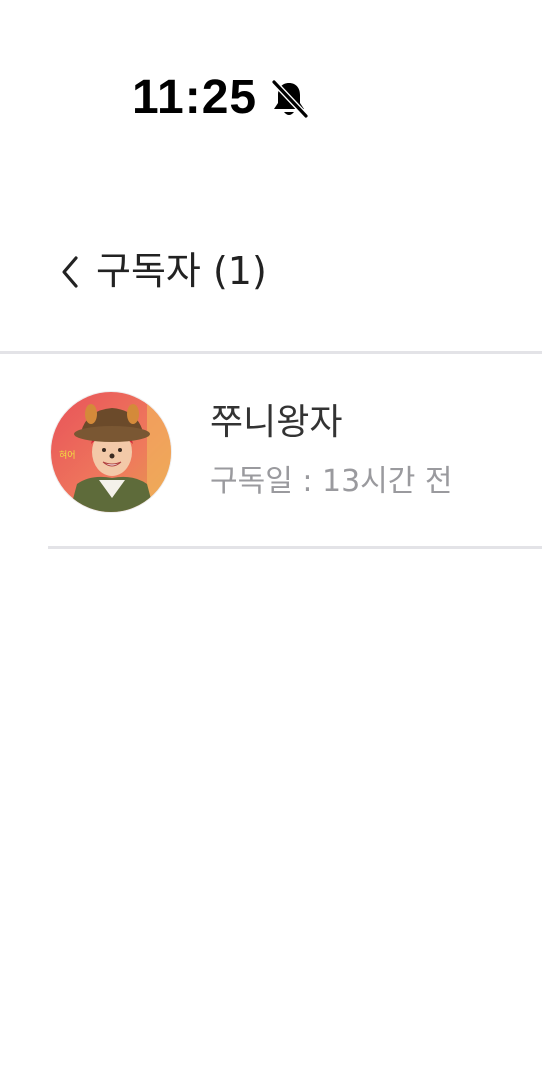  Describe the element at coordinates (67, 455) in the screenshot. I see `svg-text: 혀어` at that location.